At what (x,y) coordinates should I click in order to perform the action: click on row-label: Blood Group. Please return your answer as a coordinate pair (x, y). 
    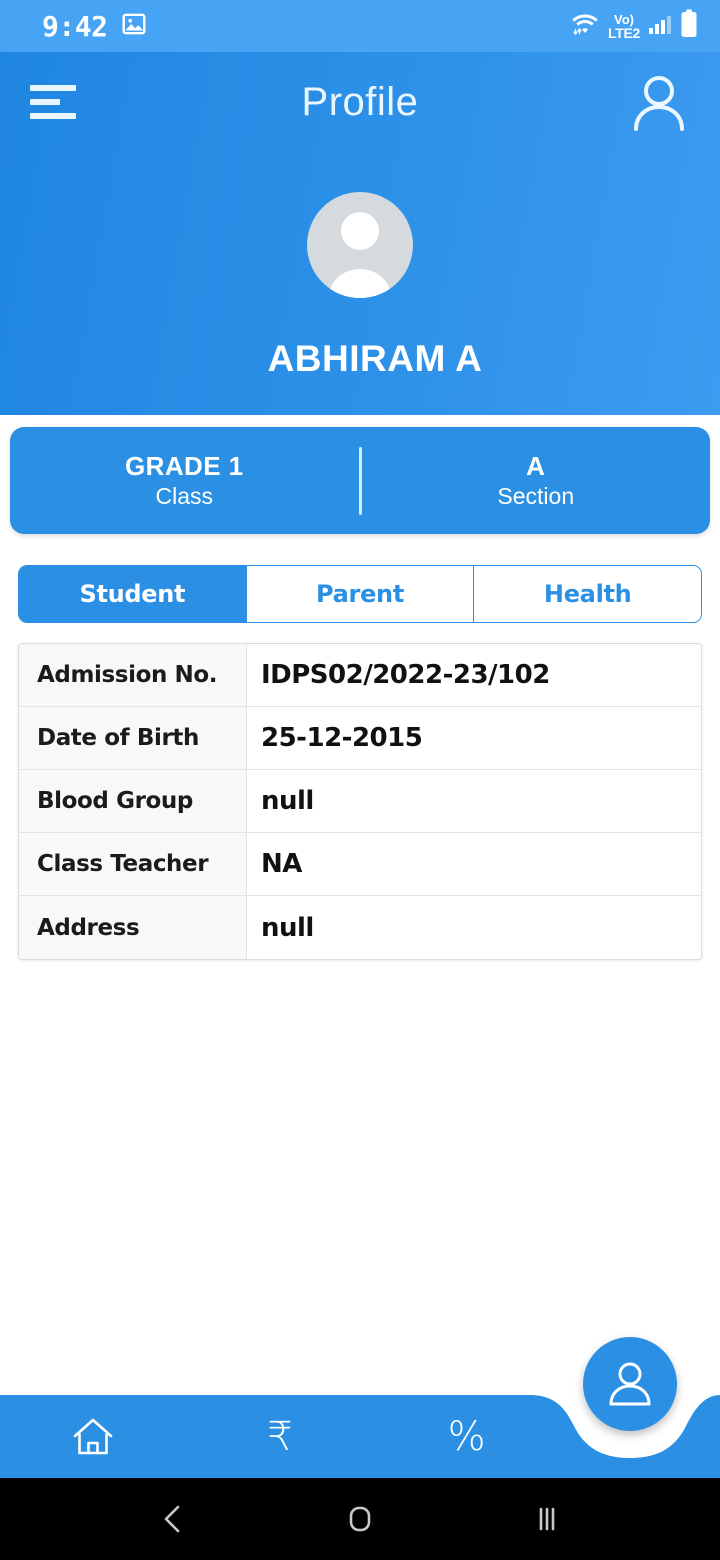
    Looking at the image, I should click on (133, 801).